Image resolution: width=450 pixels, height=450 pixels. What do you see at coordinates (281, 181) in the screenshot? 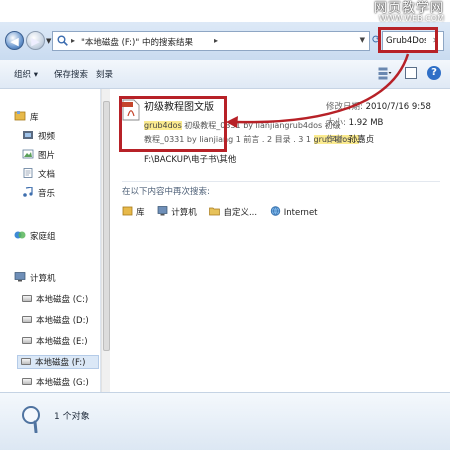
I see `divider` at bounding box center [281, 181].